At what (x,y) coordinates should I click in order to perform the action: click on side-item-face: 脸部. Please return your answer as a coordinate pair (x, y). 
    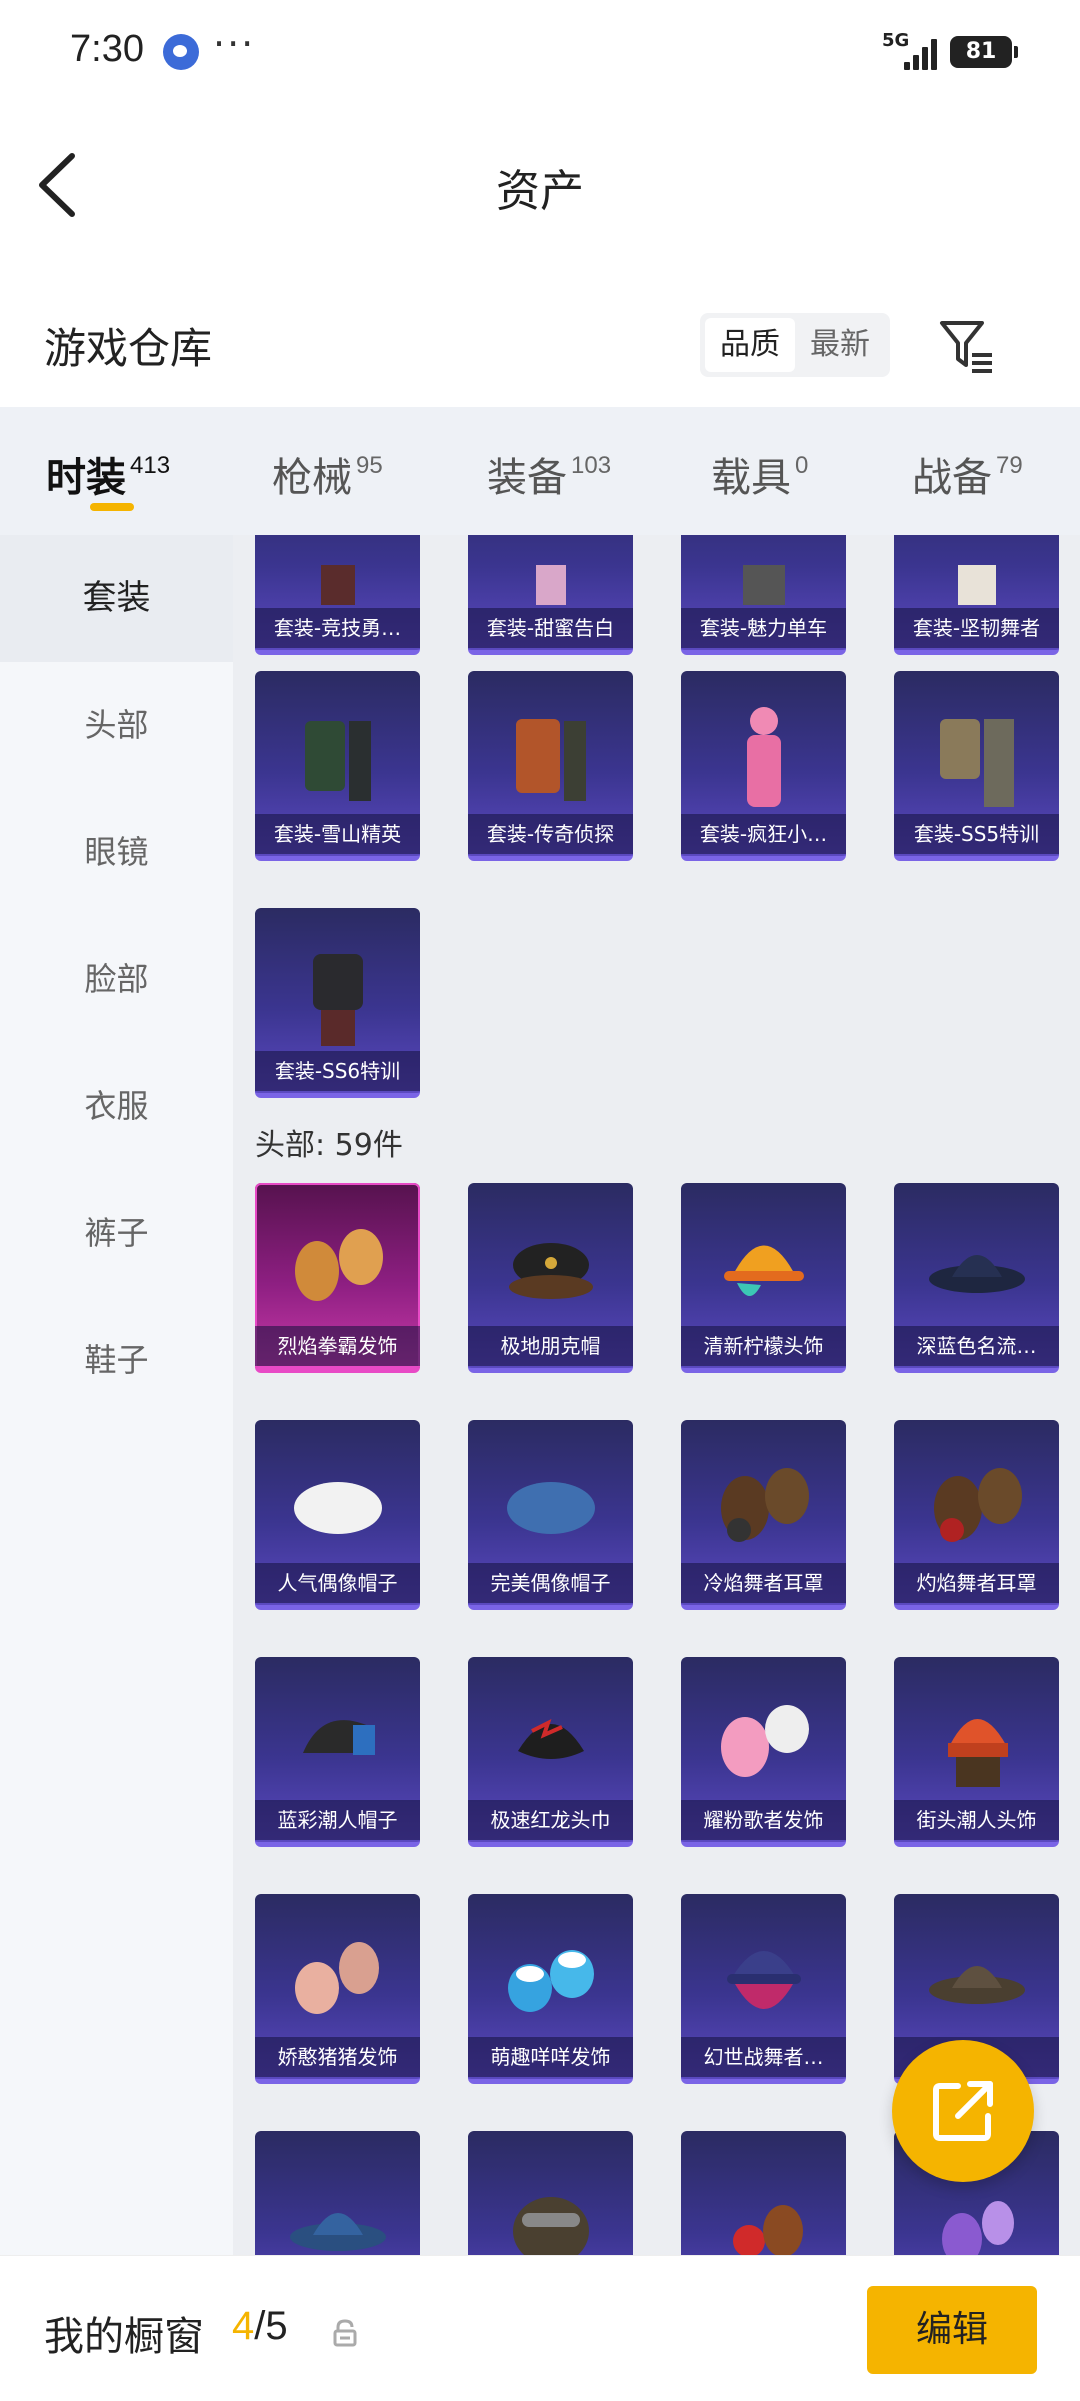
    Looking at the image, I should click on (116, 979).